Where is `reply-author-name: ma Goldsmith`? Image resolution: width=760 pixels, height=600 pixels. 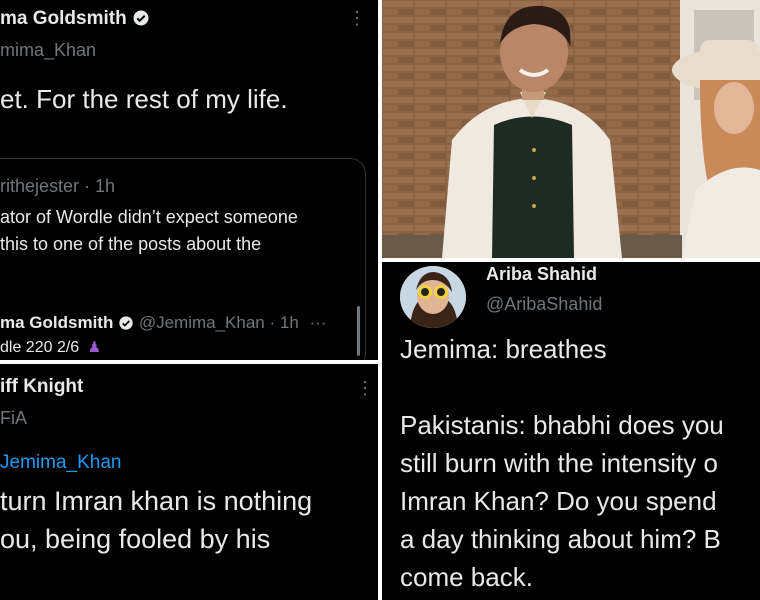 reply-author-name: ma Goldsmith is located at coordinates (56, 322).